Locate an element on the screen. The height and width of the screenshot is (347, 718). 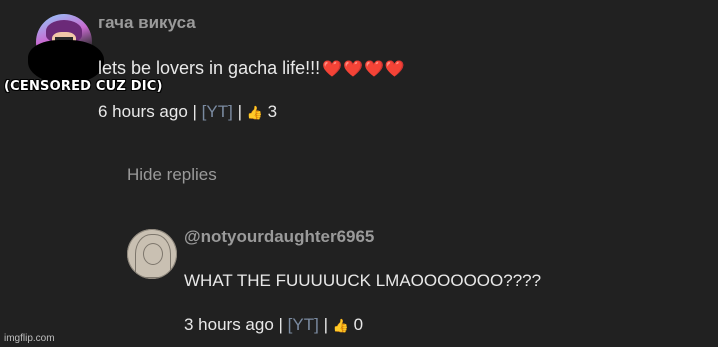
like-count: 3 is located at coordinates (272, 111).